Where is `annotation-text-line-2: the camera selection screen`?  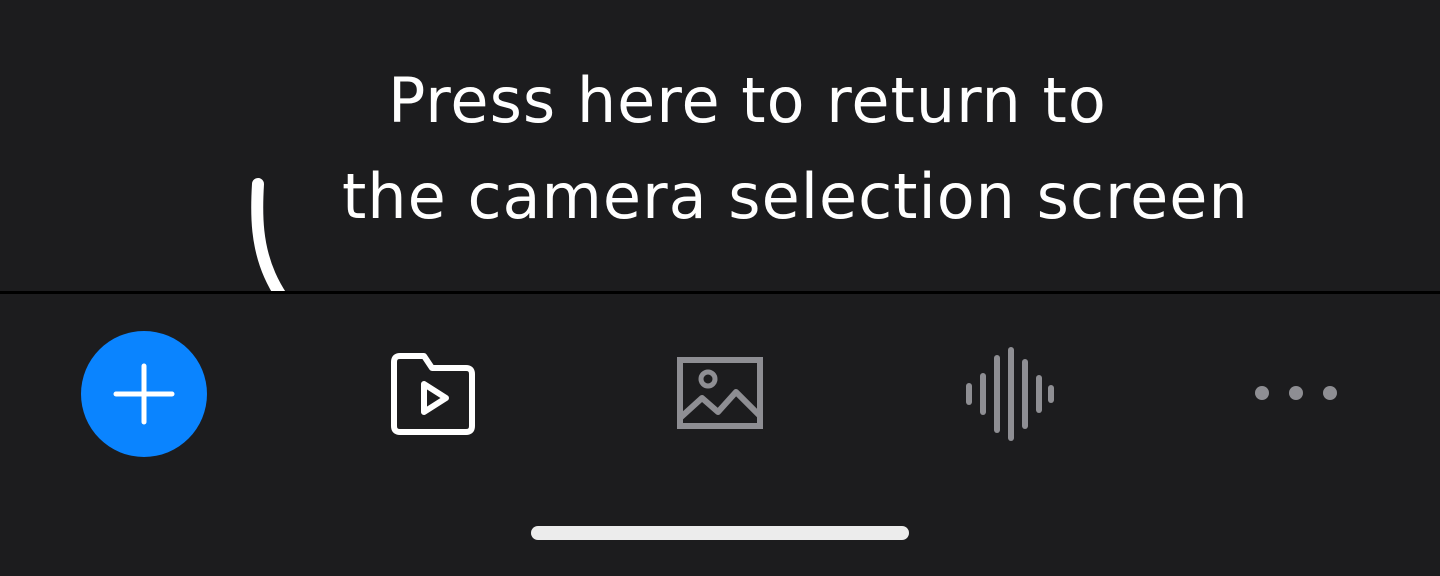 annotation-text-line-2: the camera selection screen is located at coordinates (795, 196).